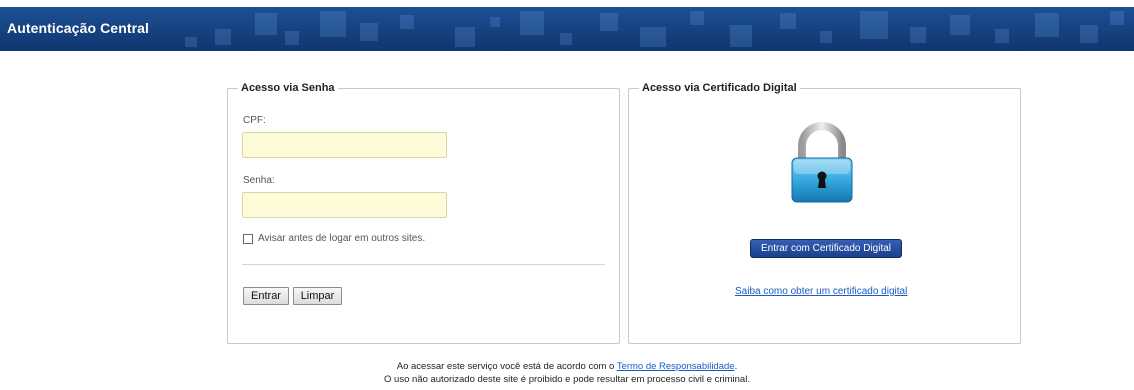 The height and width of the screenshot is (390, 1134). I want to click on certificate-box-legend: Acesso via Certificado Digital, so click(719, 88).